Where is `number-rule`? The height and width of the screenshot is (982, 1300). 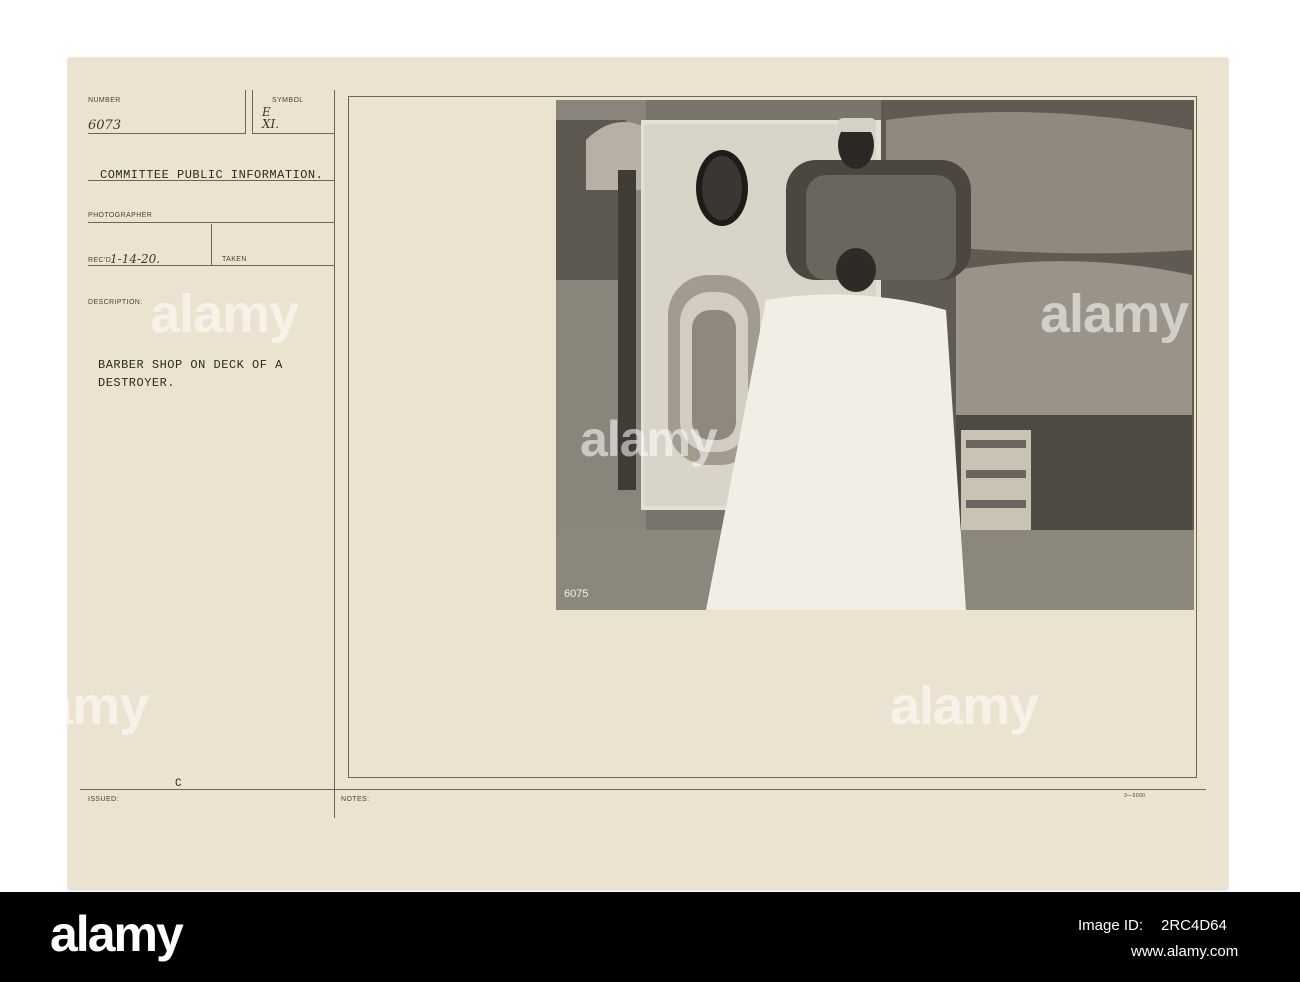 number-rule is located at coordinates (167, 133).